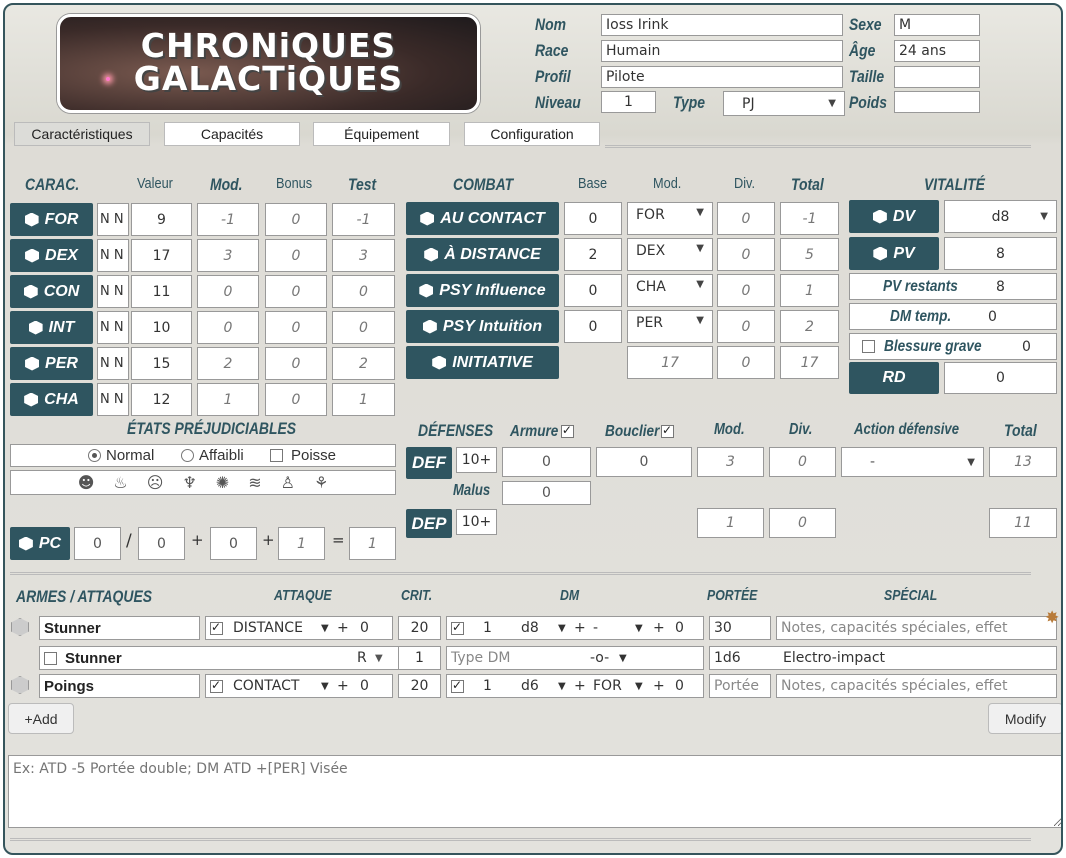  Describe the element at coordinates (644, 462) in the screenshot. I see `bouclier-field: 0` at that location.